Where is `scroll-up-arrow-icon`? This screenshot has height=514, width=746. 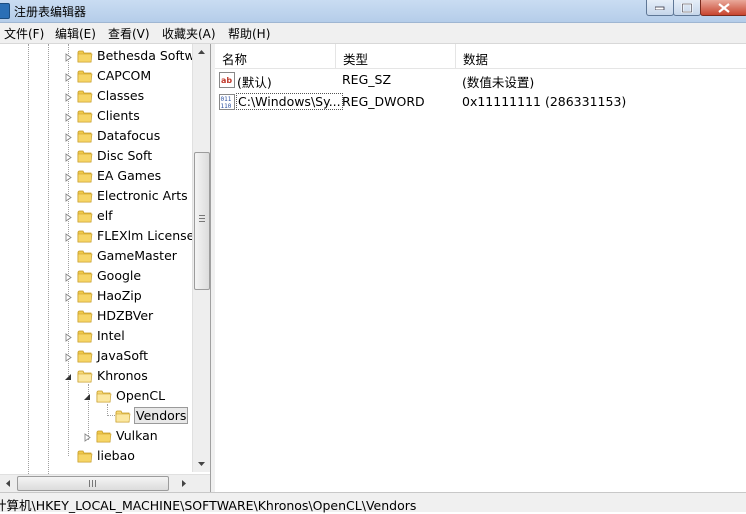 scroll-up-arrow-icon is located at coordinates (201, 52).